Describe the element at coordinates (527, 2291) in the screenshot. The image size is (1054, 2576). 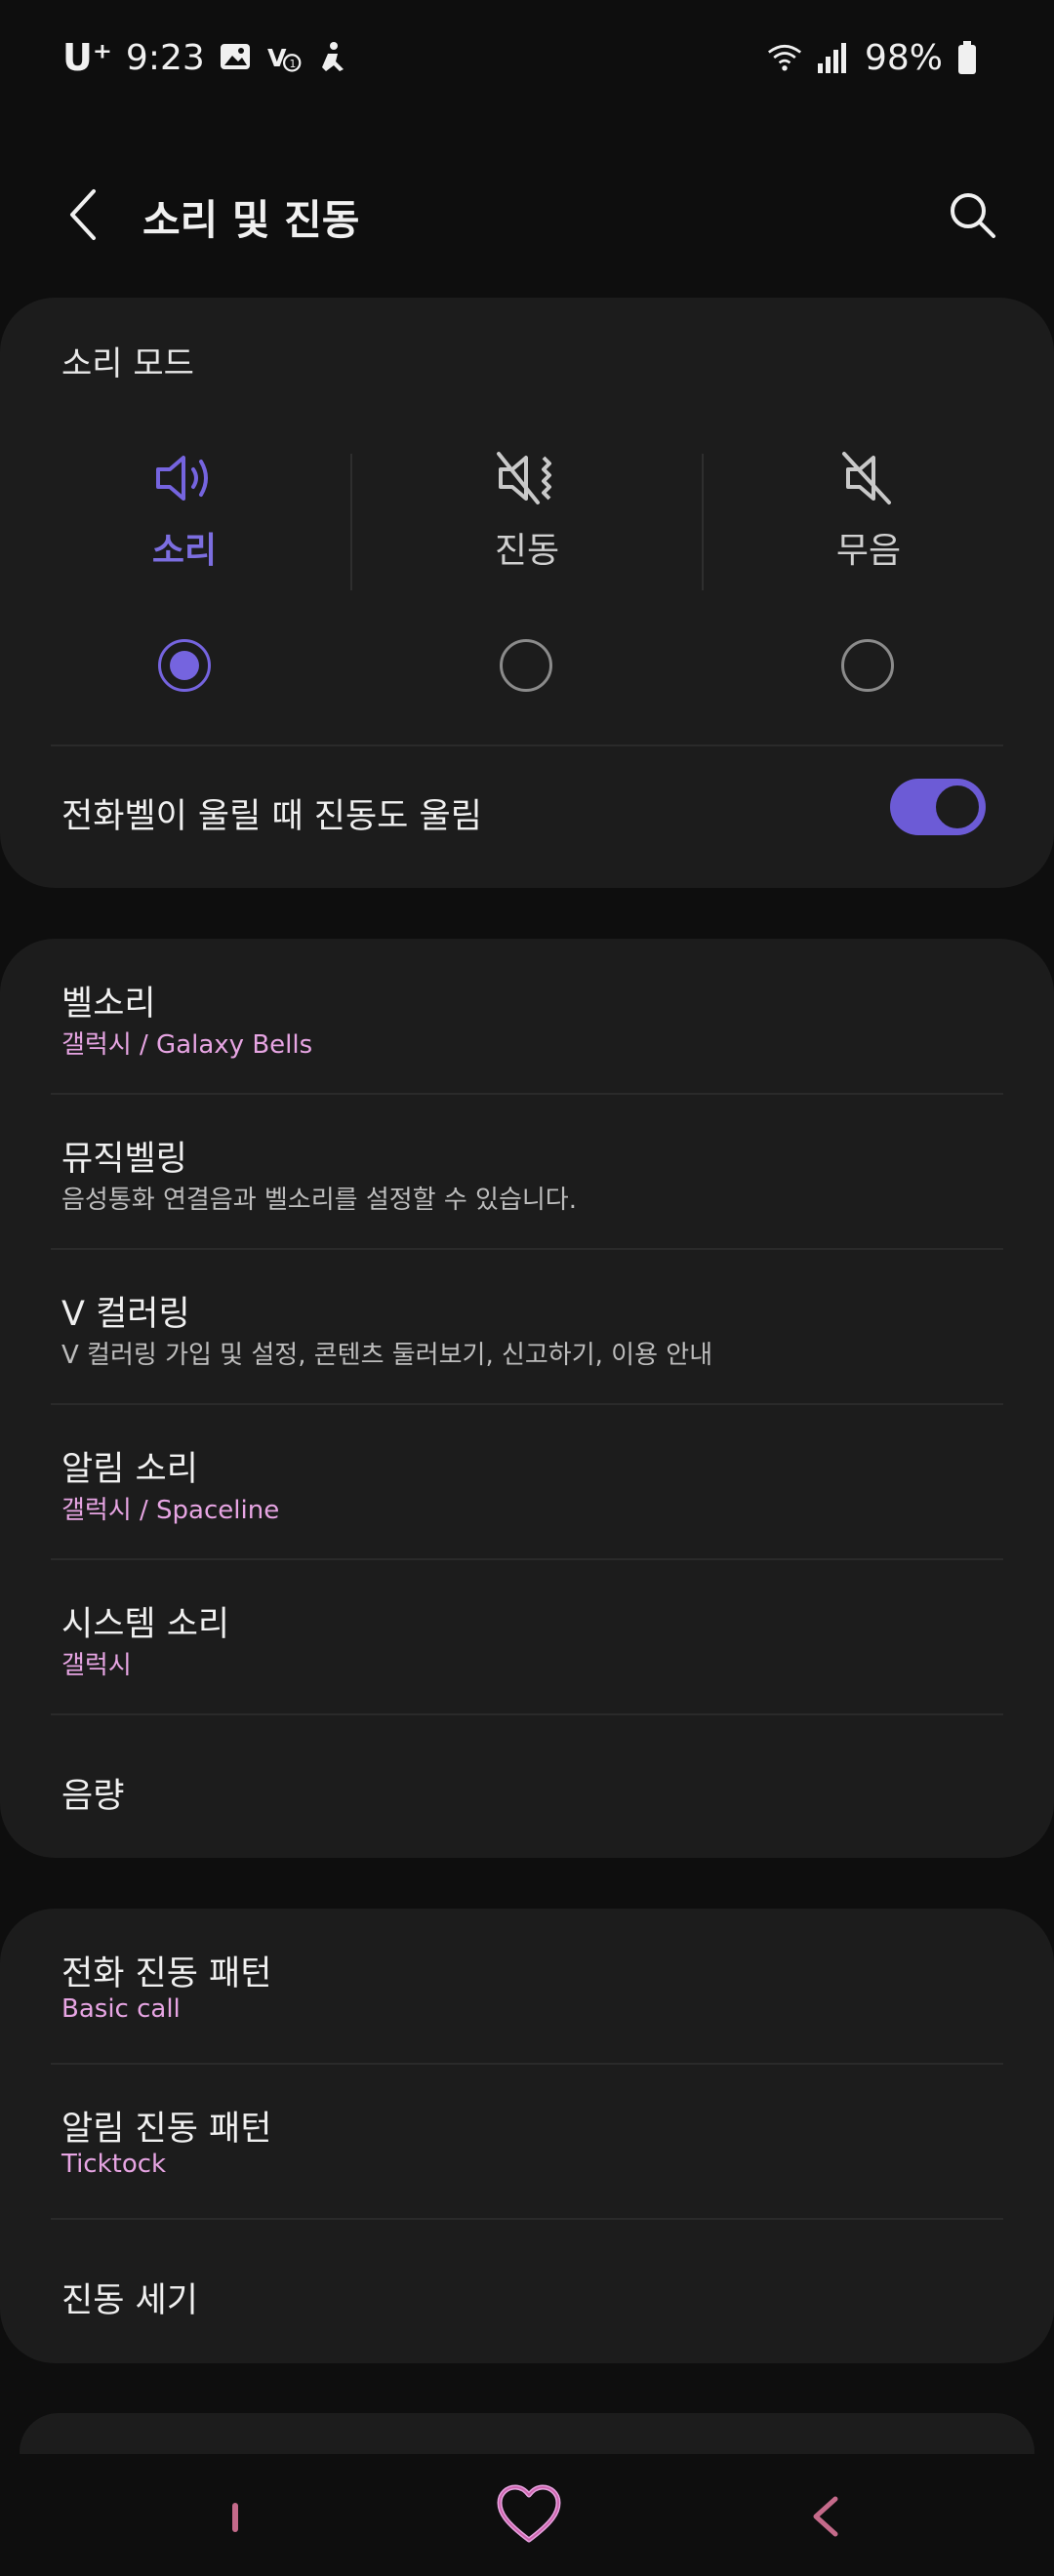
I see `vibration-intensity-item: 진동 세기` at that location.